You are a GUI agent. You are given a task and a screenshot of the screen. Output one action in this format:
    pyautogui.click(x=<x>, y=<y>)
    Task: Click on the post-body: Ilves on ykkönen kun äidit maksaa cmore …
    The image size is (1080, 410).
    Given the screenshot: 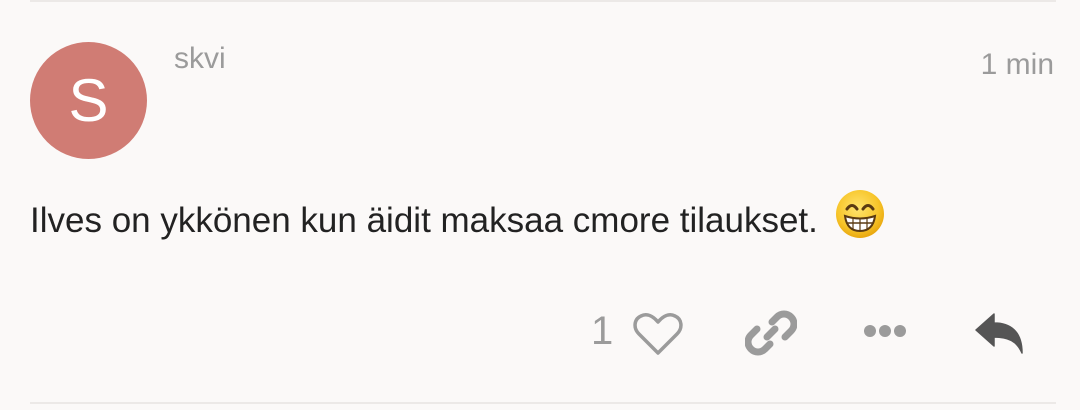 What is the action you would take?
    pyautogui.click(x=458, y=220)
    